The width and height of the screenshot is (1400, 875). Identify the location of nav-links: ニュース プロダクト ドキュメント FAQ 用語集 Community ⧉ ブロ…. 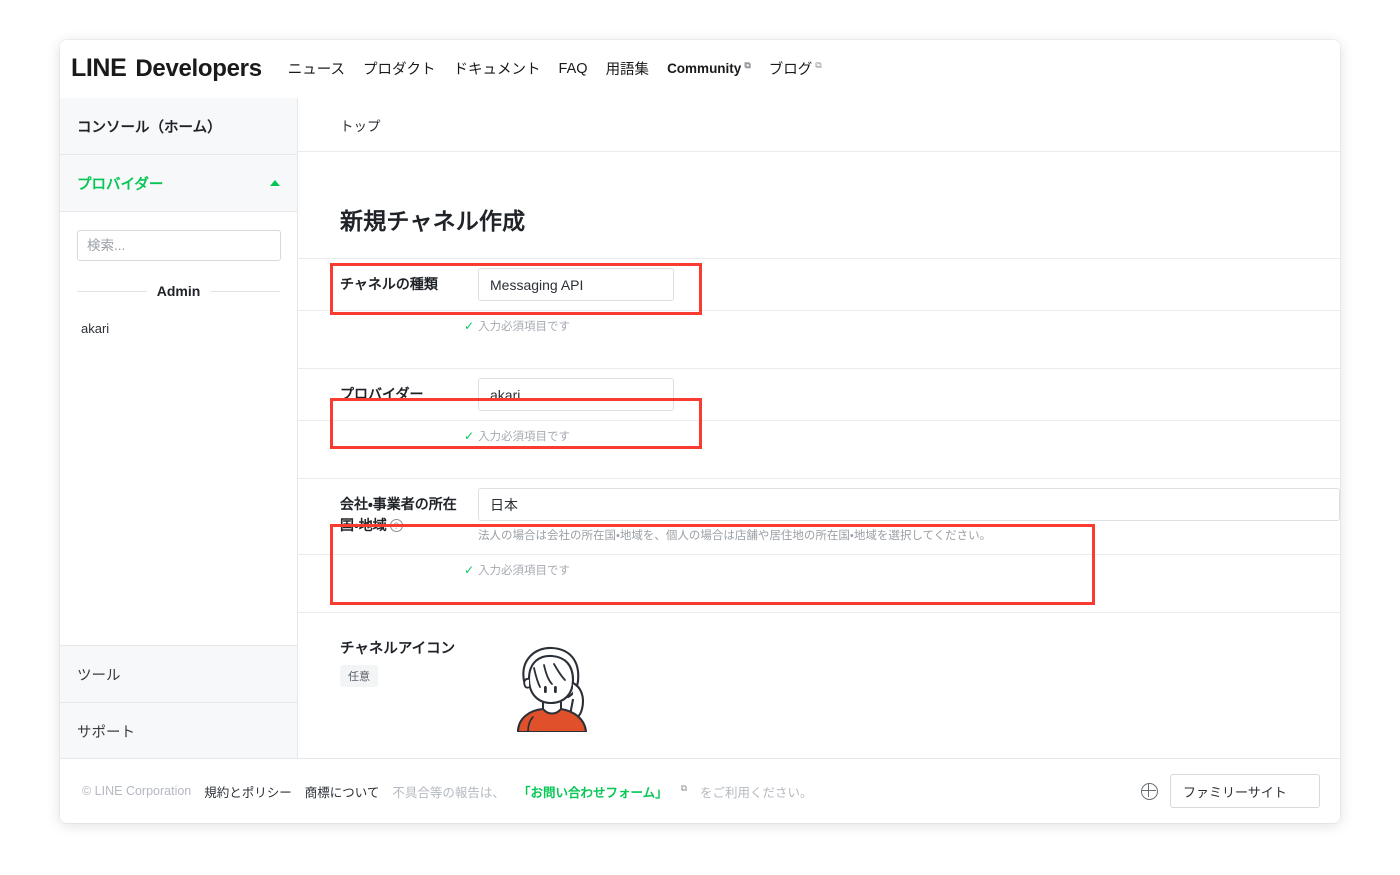
(555, 68).